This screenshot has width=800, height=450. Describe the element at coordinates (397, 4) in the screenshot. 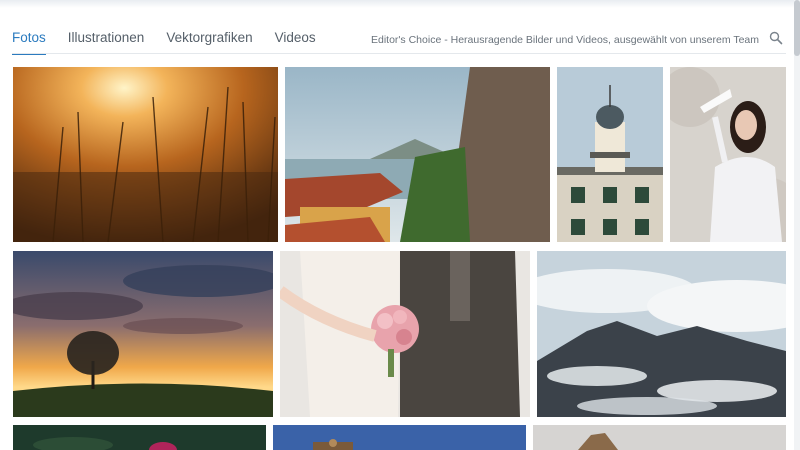

I see `top-shadow` at that location.